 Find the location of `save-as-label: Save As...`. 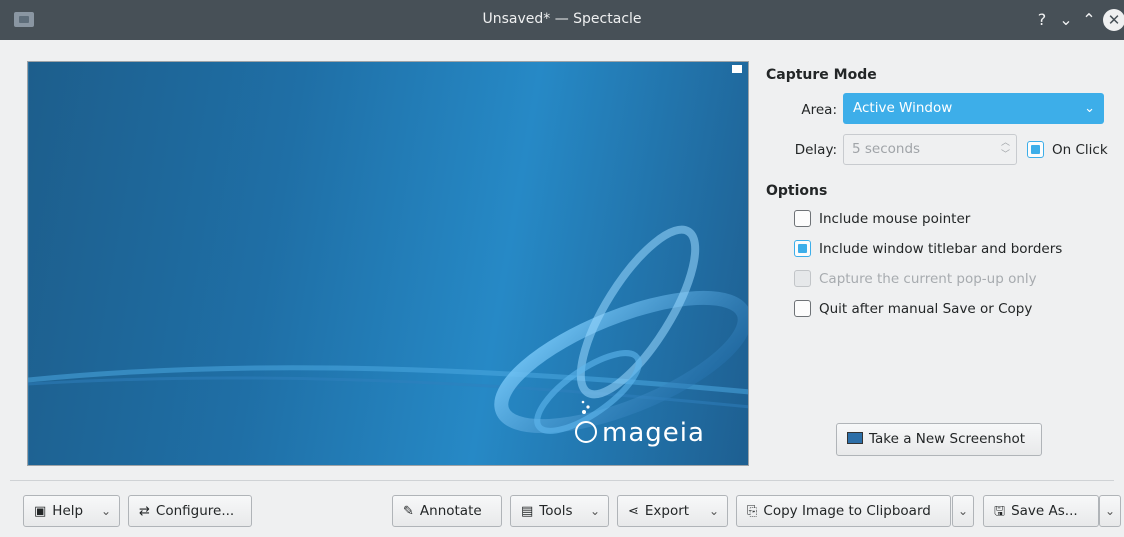

save-as-label: Save As... is located at coordinates (1044, 511).